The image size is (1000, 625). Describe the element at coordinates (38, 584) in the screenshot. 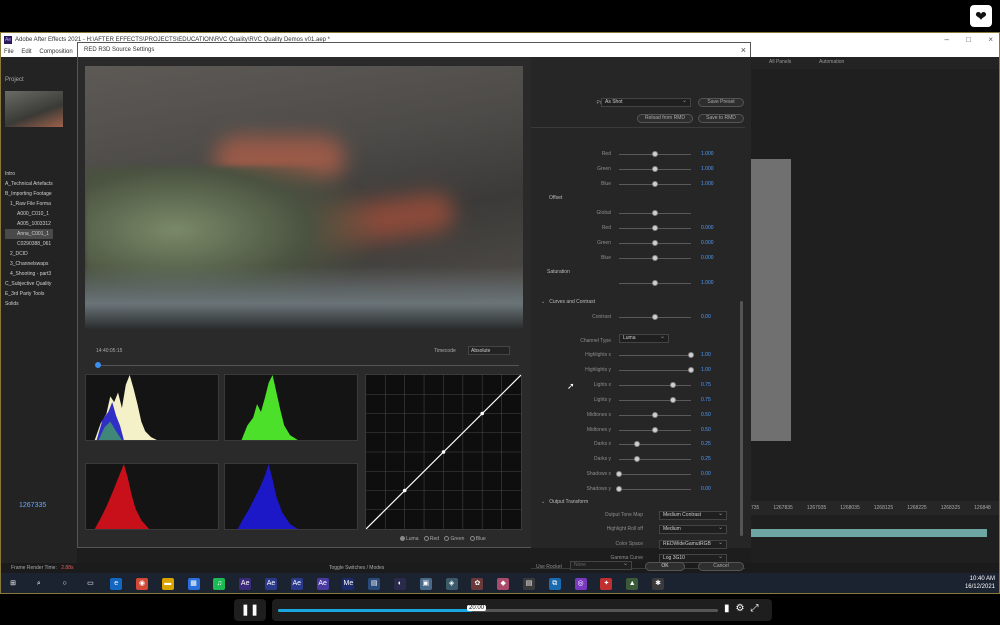

I see `search-icon: ⌕` at that location.